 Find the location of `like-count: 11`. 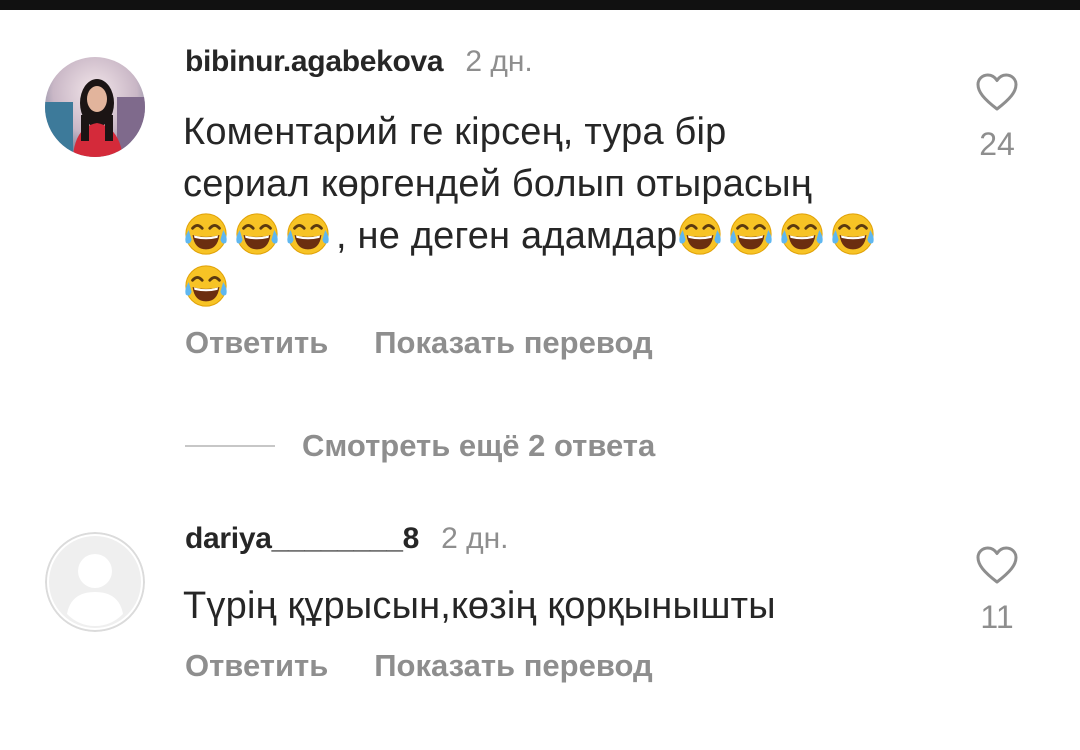

like-count: 11 is located at coordinates (997, 617).